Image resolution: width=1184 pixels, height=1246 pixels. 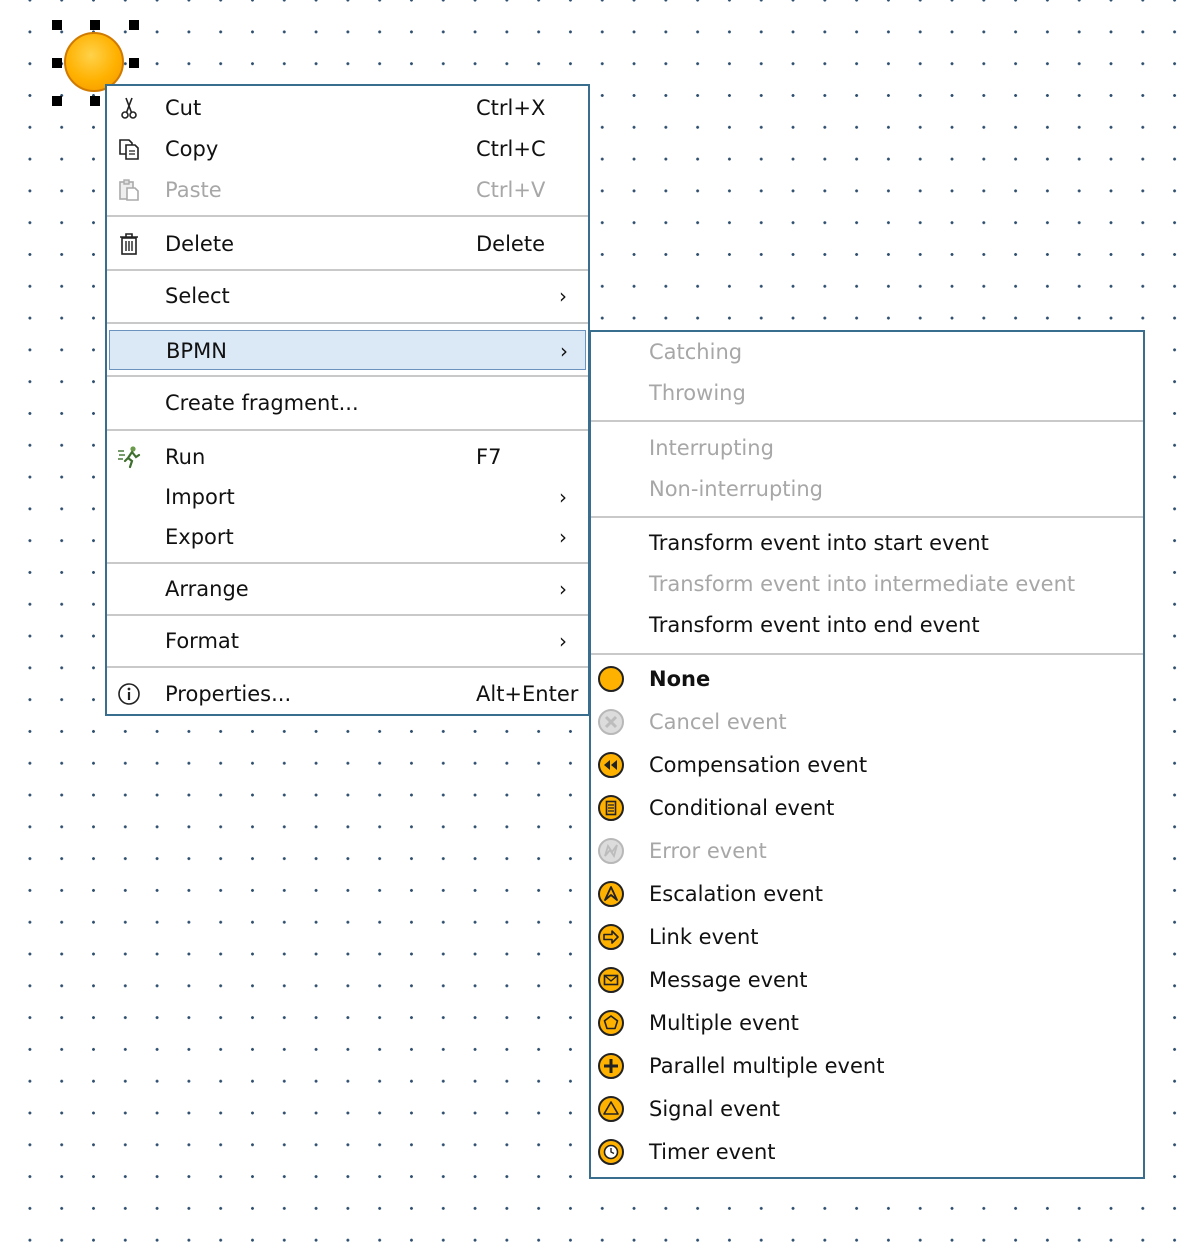 What do you see at coordinates (129, 149) in the screenshot?
I see `copy-icon` at bounding box center [129, 149].